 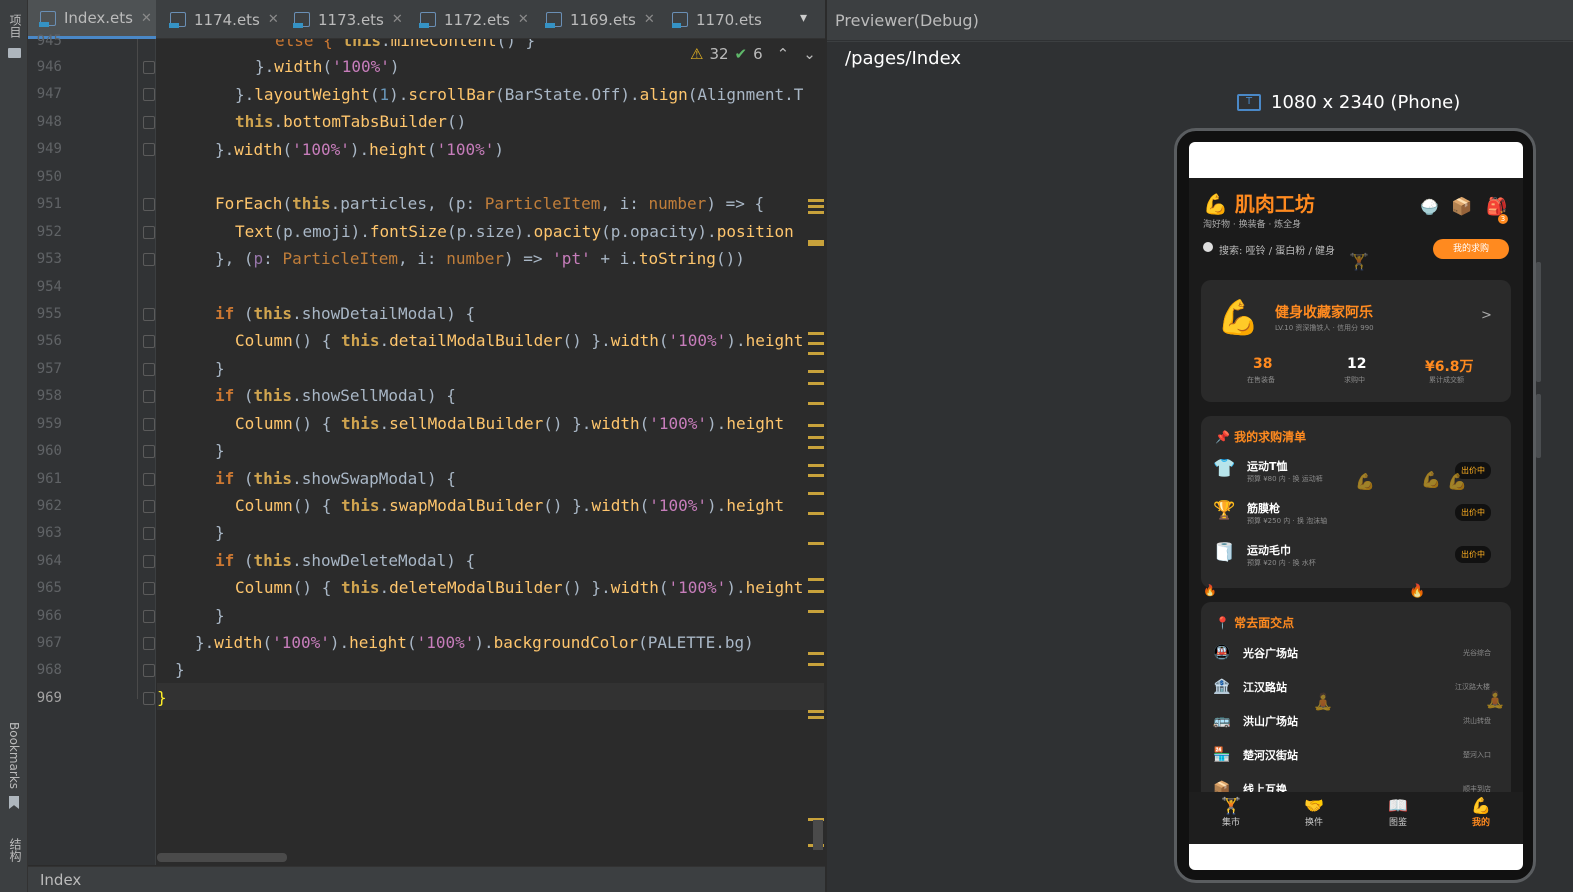 What do you see at coordinates (1481, 812) in the screenshot?
I see `tab-mine: 💪 我的` at bounding box center [1481, 812].